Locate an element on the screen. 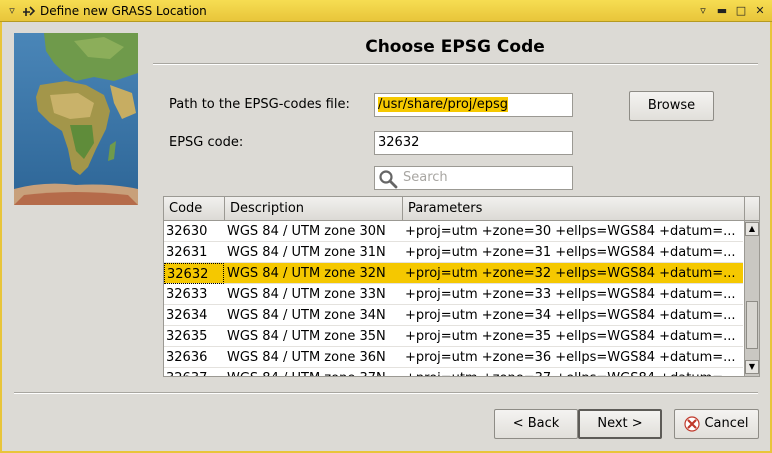 This screenshot has height=453, width=772. column-header-description: Description is located at coordinates (314, 208).